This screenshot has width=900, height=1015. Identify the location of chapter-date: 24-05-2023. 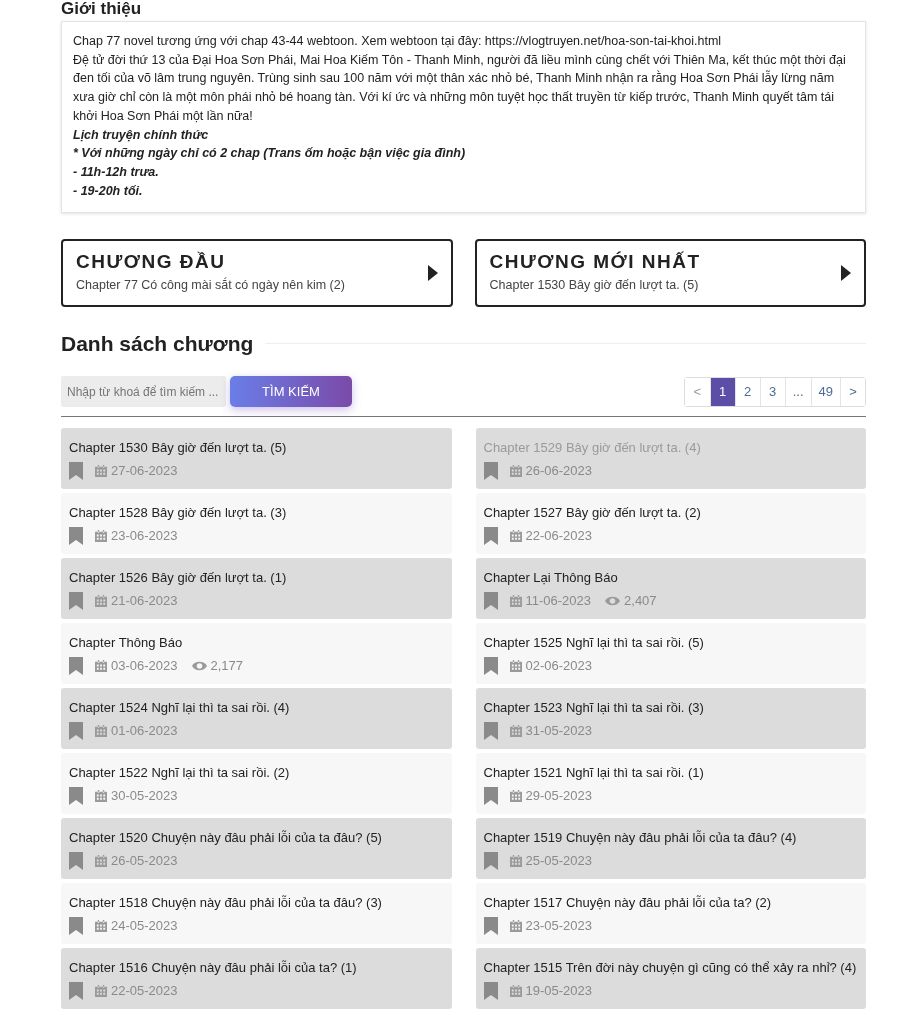
(144, 925).